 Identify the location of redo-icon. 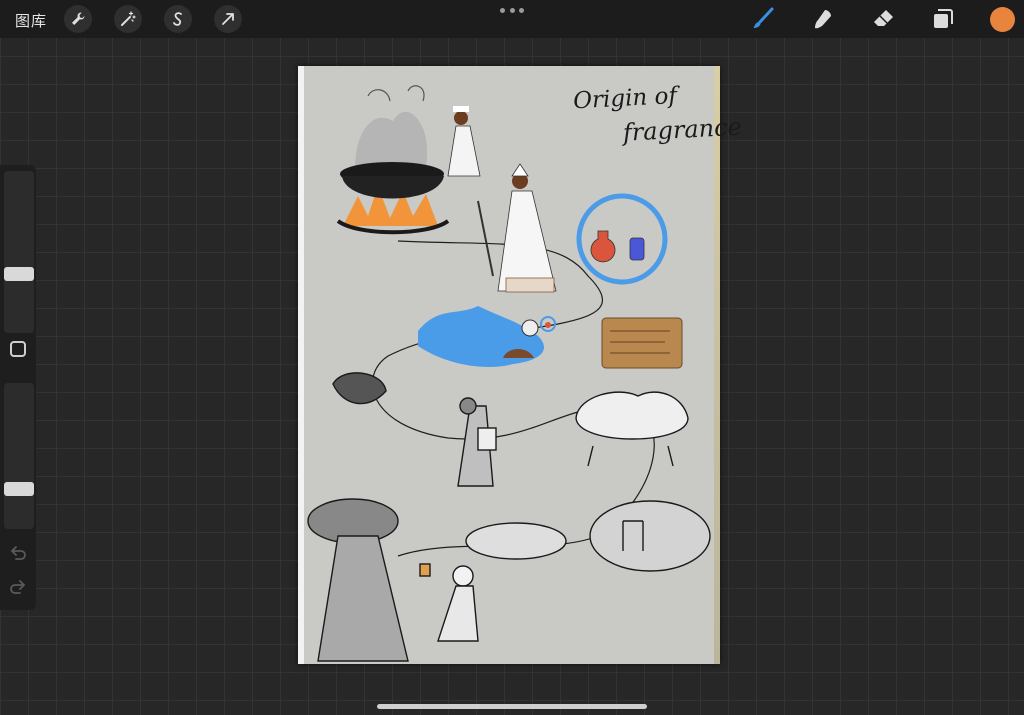
(18, 586).